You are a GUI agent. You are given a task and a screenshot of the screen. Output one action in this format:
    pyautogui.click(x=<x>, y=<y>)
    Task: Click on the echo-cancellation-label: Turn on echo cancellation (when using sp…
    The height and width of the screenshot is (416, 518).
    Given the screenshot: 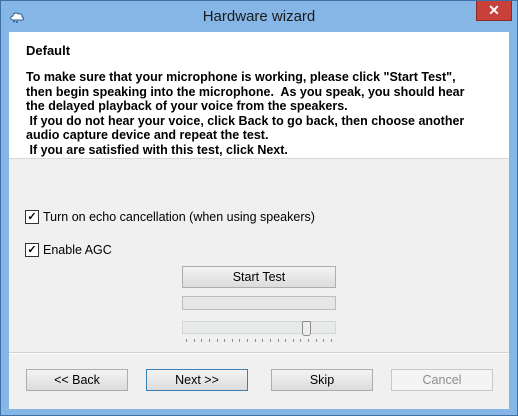 What is the action you would take?
    pyautogui.click(x=179, y=217)
    